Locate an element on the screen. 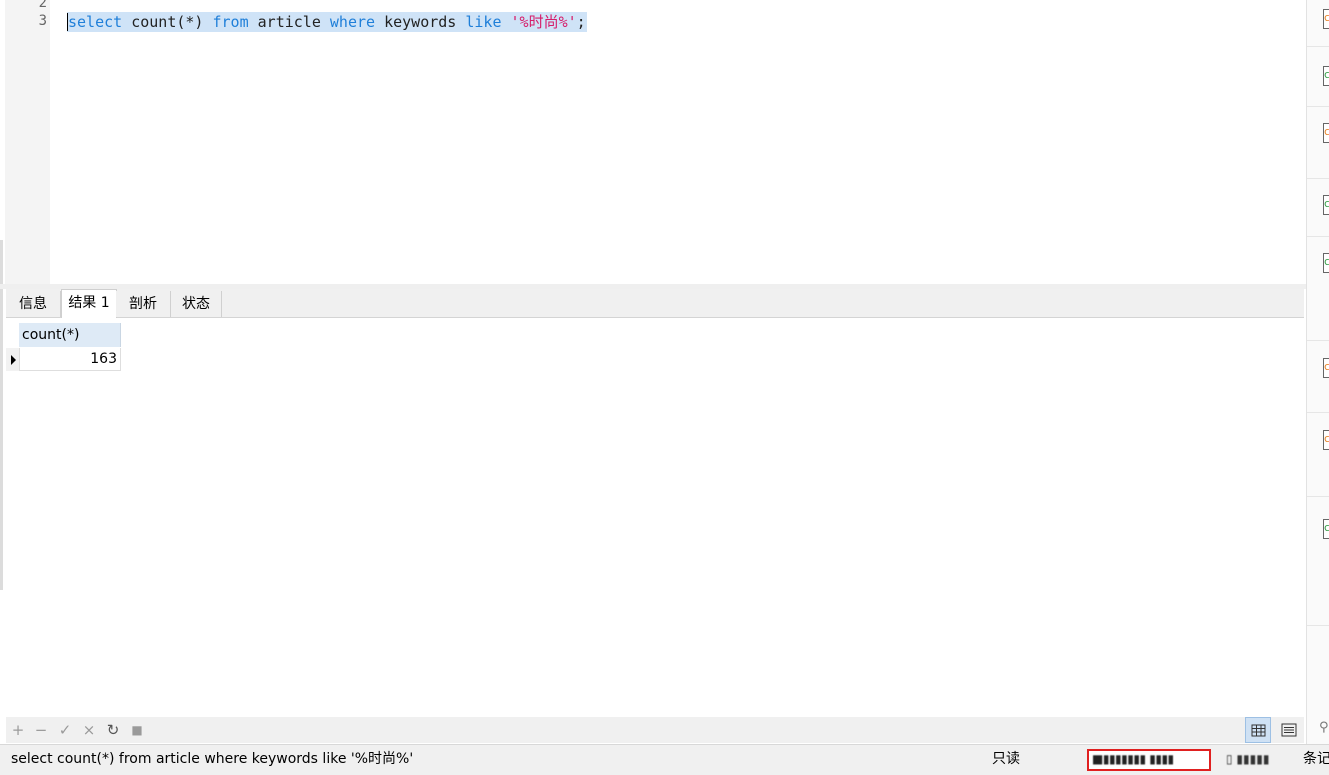 This screenshot has width=1329, height=775. tab-profile: 剖析 is located at coordinates (143, 304).